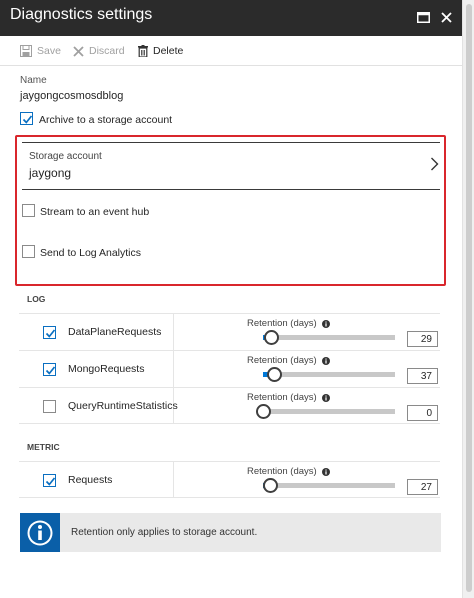  I want to click on save-button: Save, so click(40, 51).